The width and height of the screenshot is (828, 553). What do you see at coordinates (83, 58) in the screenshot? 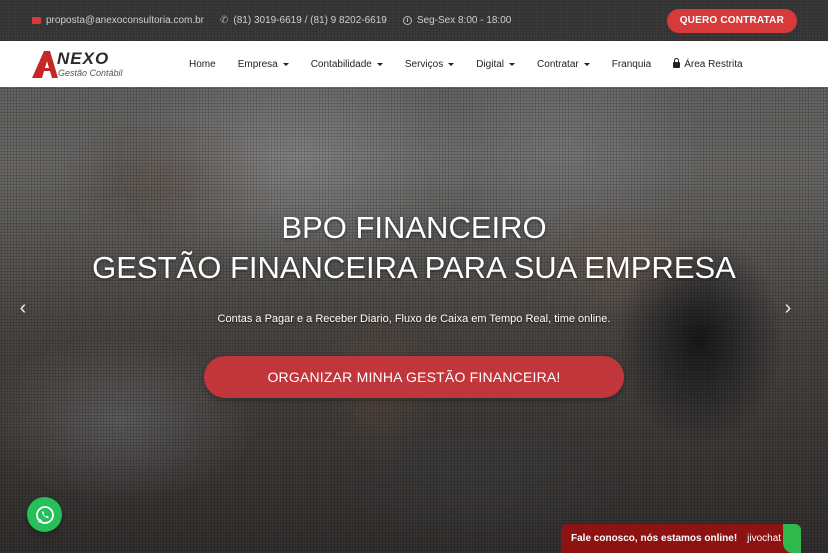
I see `logo-name: NEXO` at bounding box center [83, 58].